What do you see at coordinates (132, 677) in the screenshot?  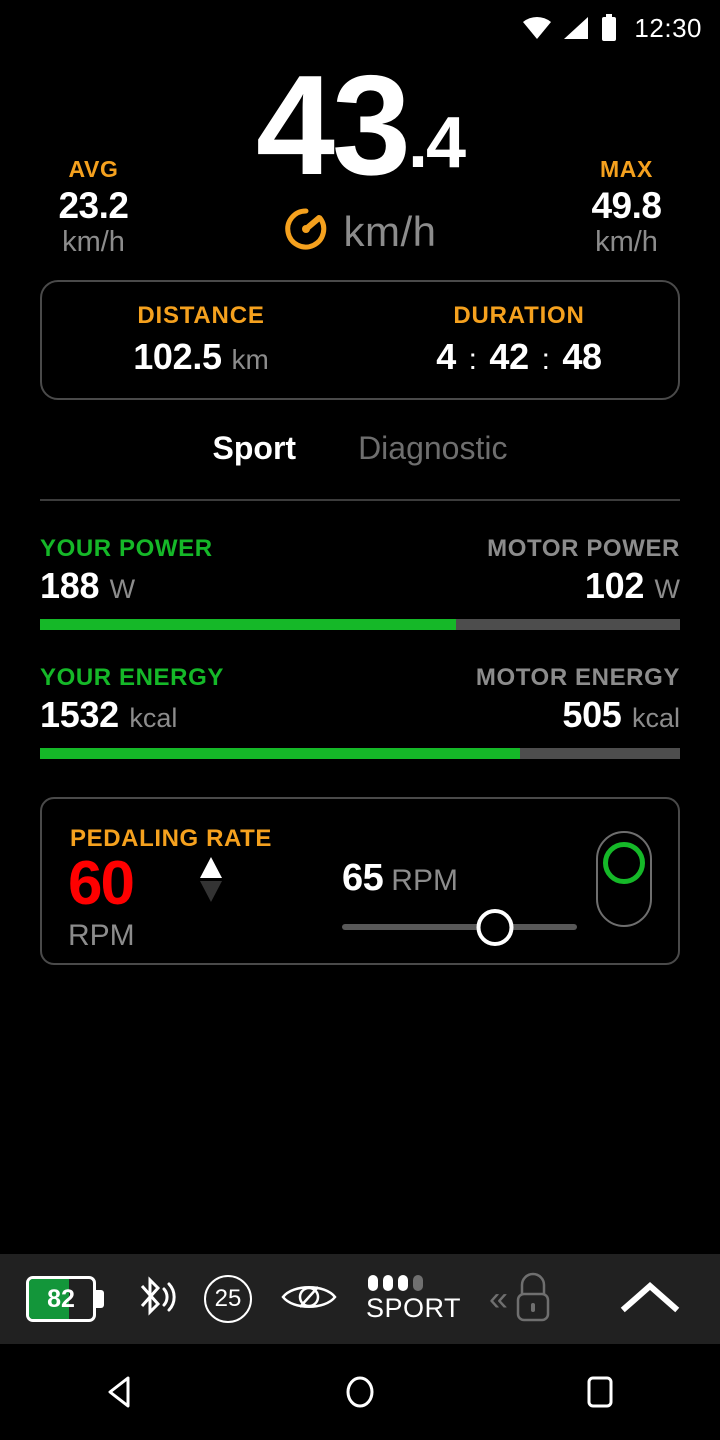 I see `your-energy-label: YOUR ENERGY` at bounding box center [132, 677].